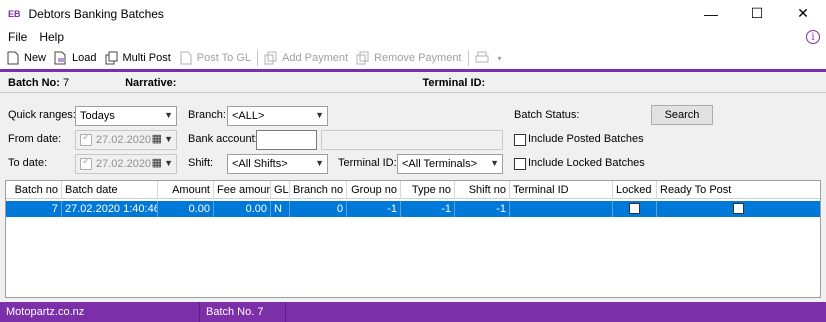 Image resolution: width=826 pixels, height=322 pixels. I want to click on shift-label: Shift:, so click(201, 163).